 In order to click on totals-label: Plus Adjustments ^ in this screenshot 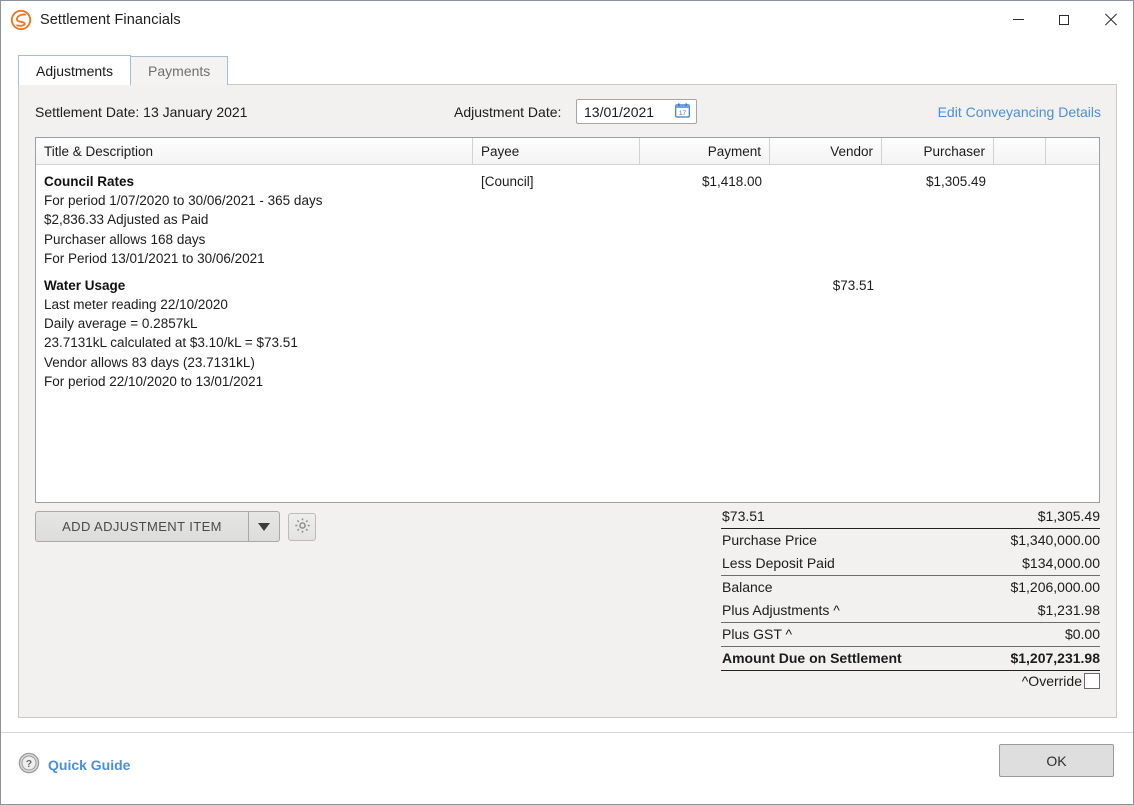, I will do `click(781, 610)`.